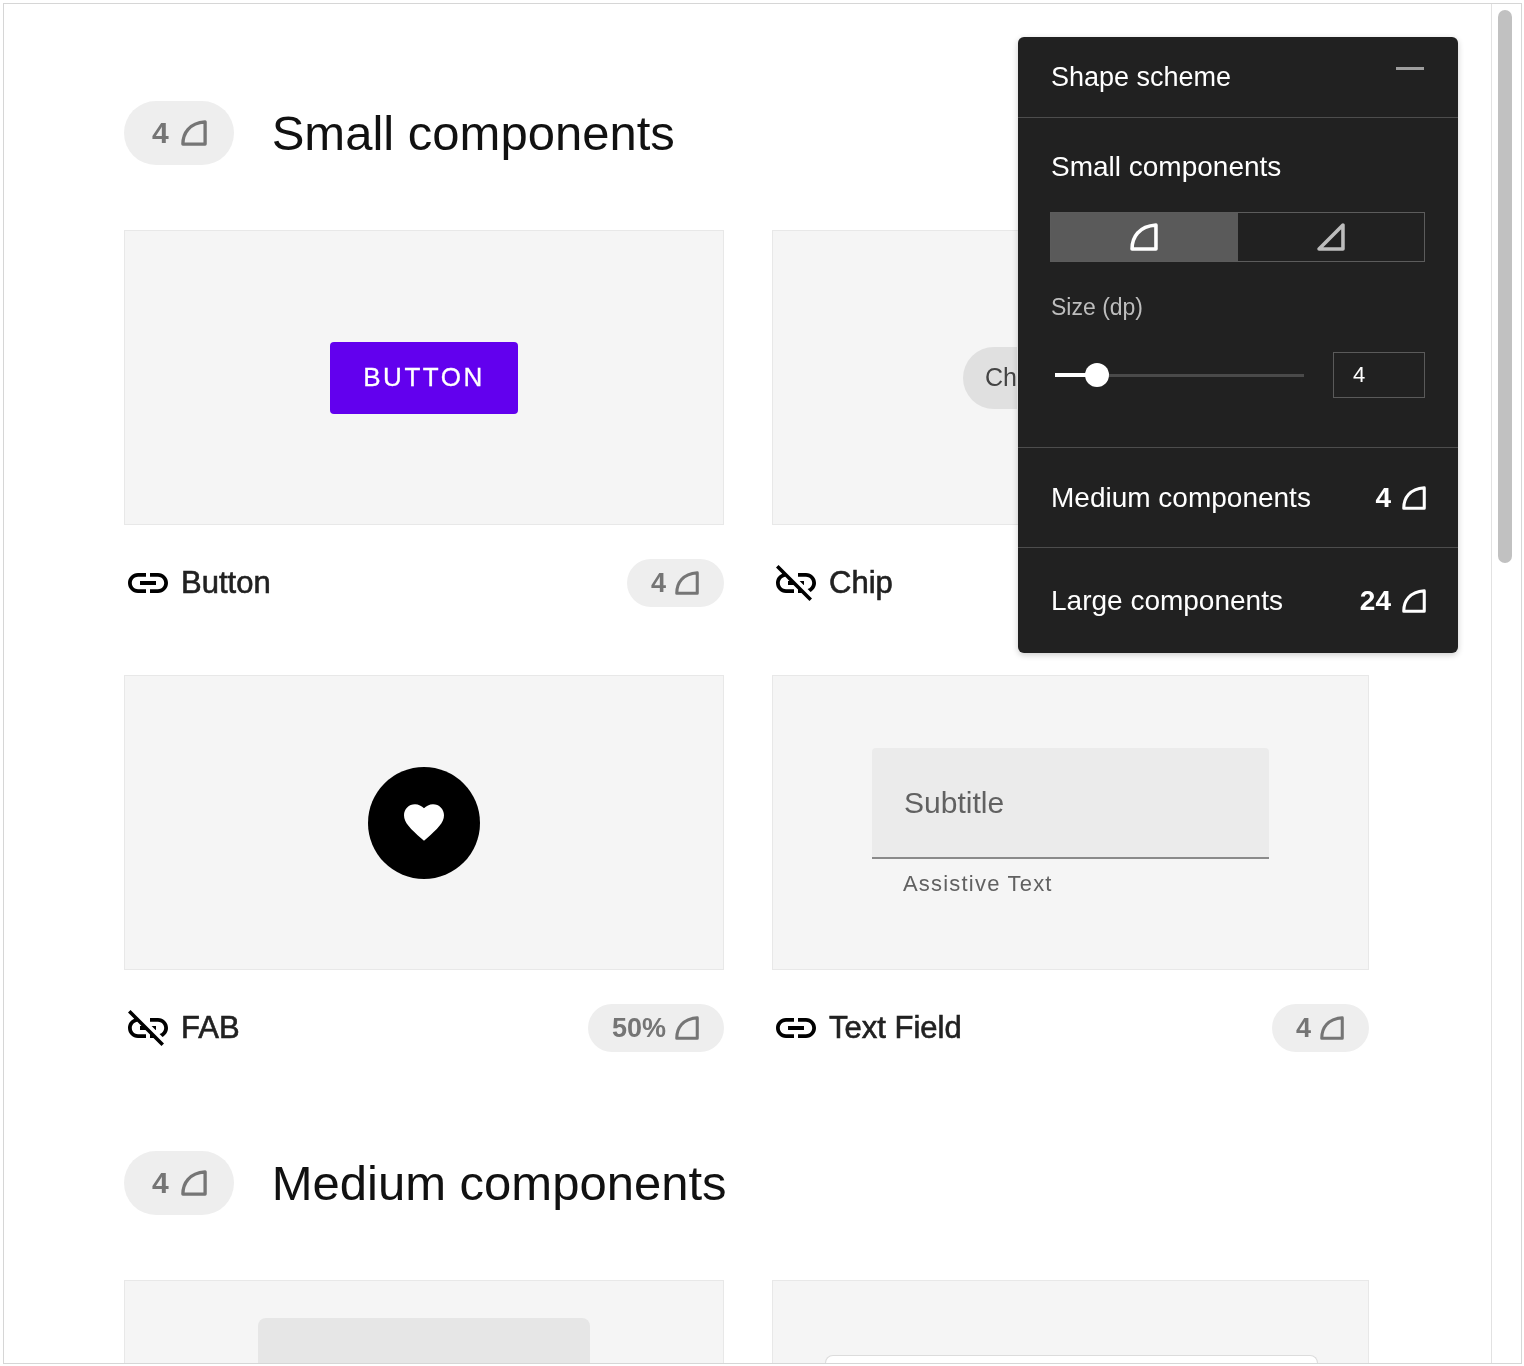  I want to click on section-title: Medium components, so click(499, 1183).